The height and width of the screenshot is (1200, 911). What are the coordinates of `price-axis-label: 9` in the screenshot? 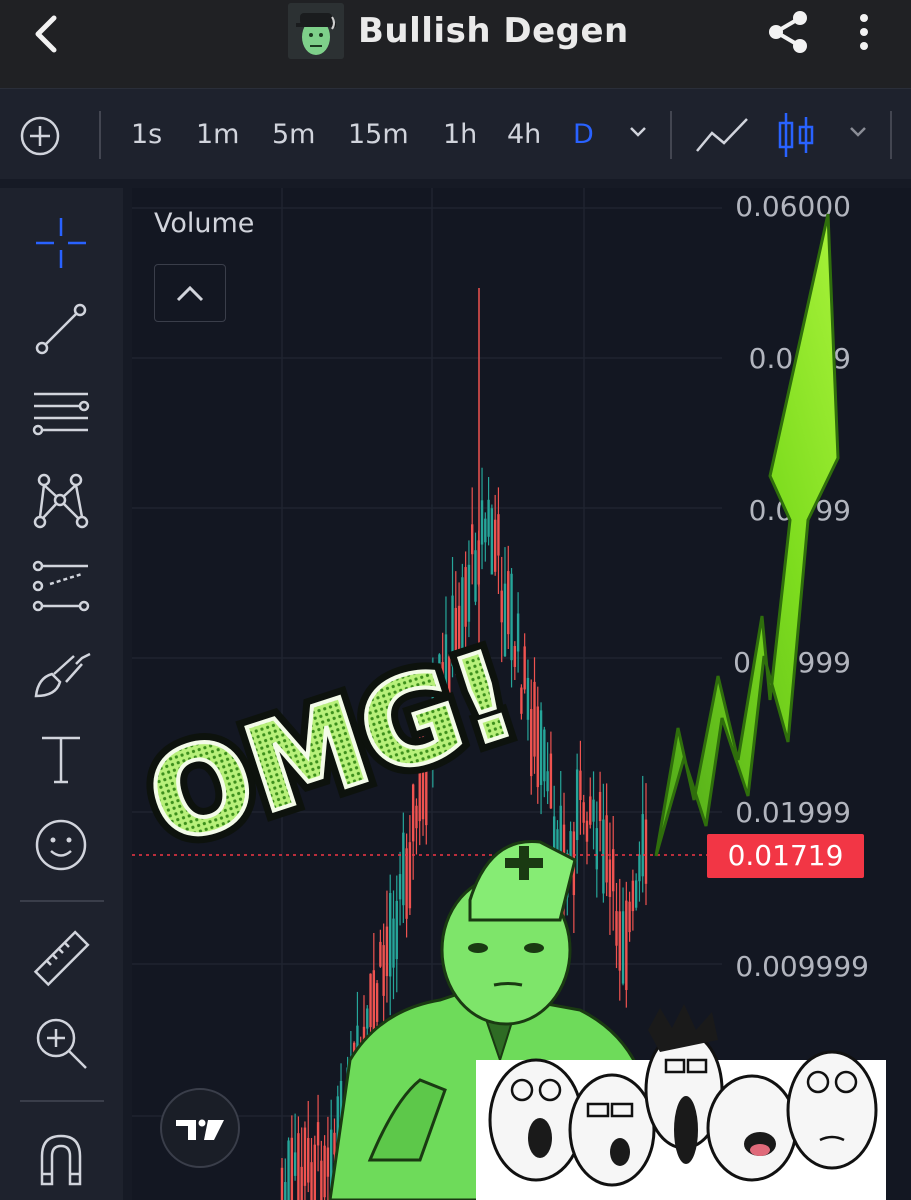 It's located at (842, 358).